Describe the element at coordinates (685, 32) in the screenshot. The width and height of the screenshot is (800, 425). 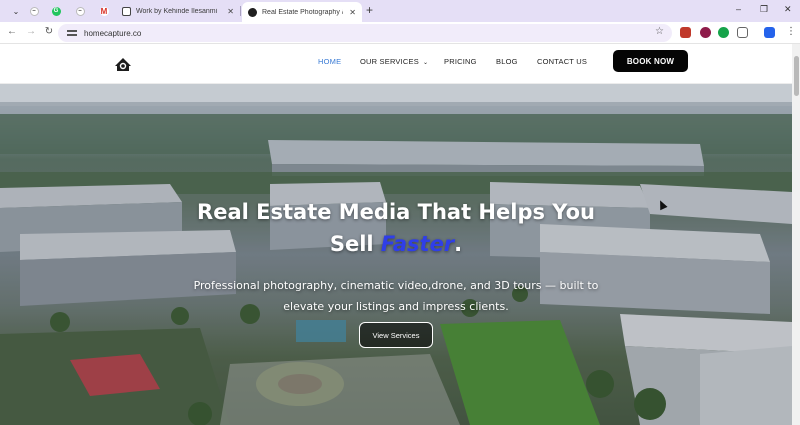
I see `extension-gmail-icon` at that location.